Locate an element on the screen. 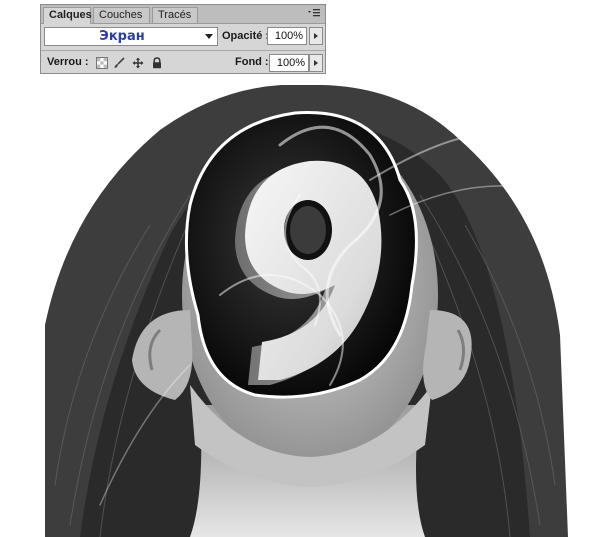 This screenshot has height=537, width=600. blend-opacity-row: Экран Opacité : 100% is located at coordinates (183, 37).